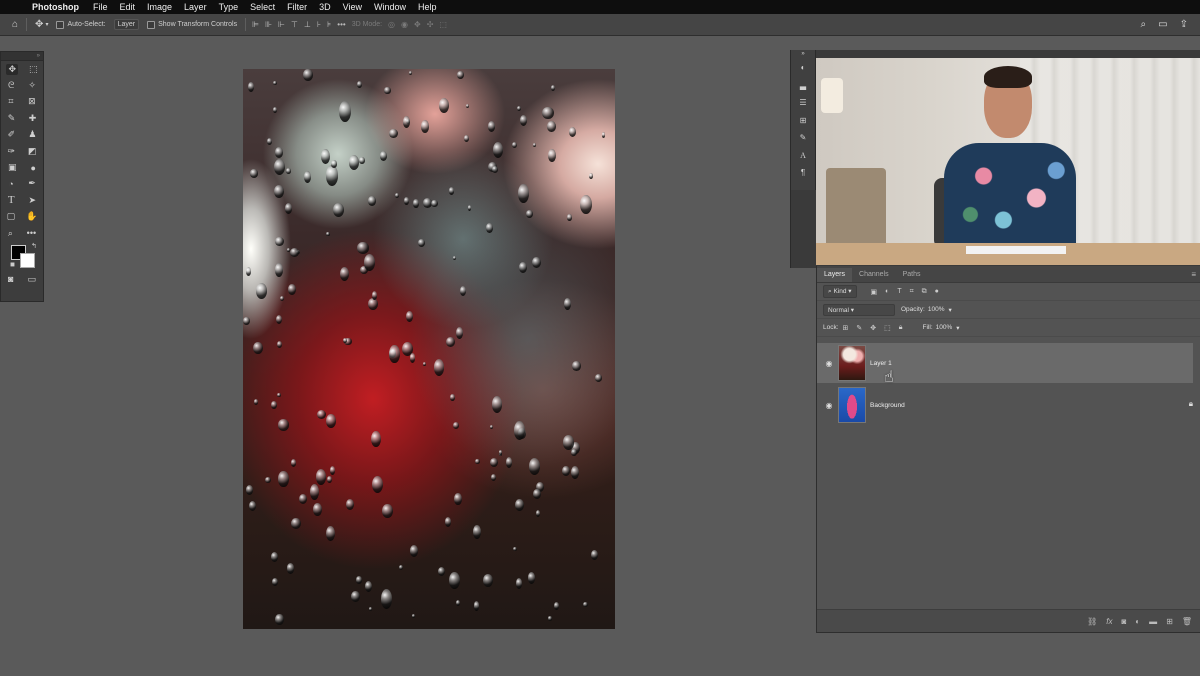 The image size is (1200, 676). Describe the element at coordinates (11, 151) in the screenshot. I see `history-brush-tool-icon: ✑` at that location.